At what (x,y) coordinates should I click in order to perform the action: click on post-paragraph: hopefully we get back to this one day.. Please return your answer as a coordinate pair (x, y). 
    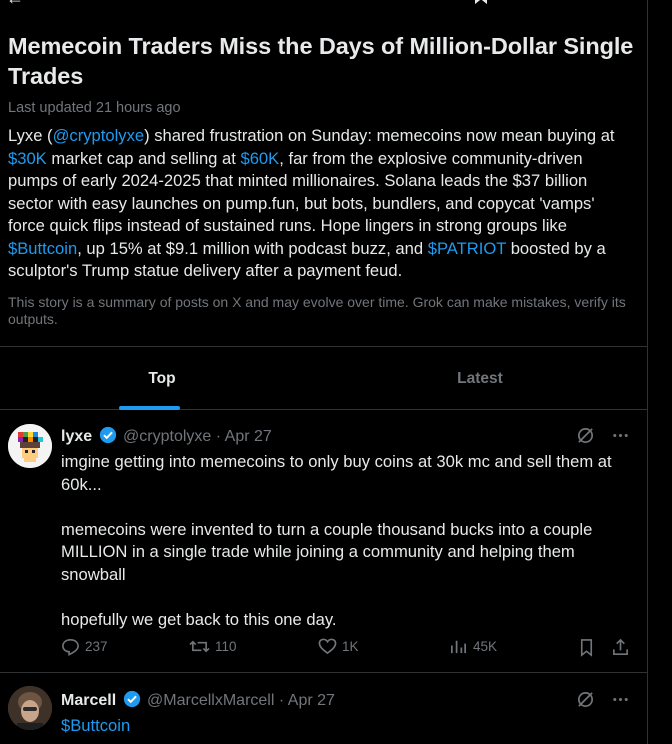
    Looking at the image, I should click on (199, 619).